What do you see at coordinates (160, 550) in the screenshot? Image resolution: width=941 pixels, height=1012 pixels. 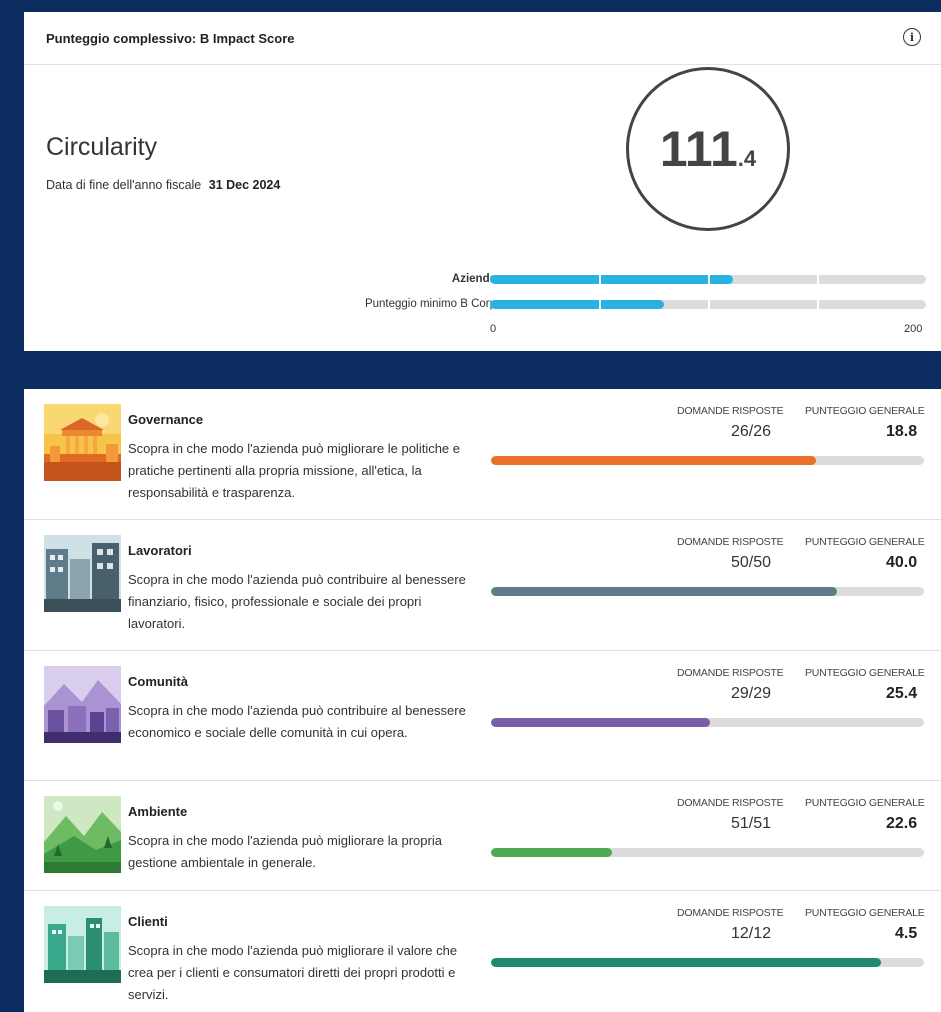 I see `area-title: Lavoratori` at bounding box center [160, 550].